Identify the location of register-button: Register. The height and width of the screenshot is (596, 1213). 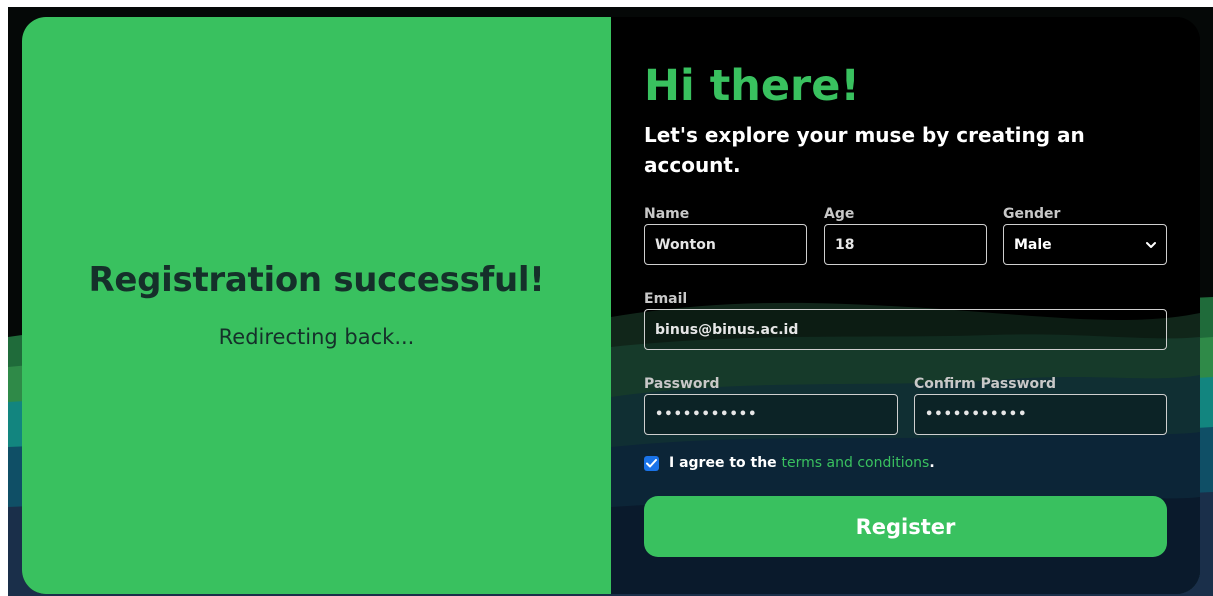
(905, 526).